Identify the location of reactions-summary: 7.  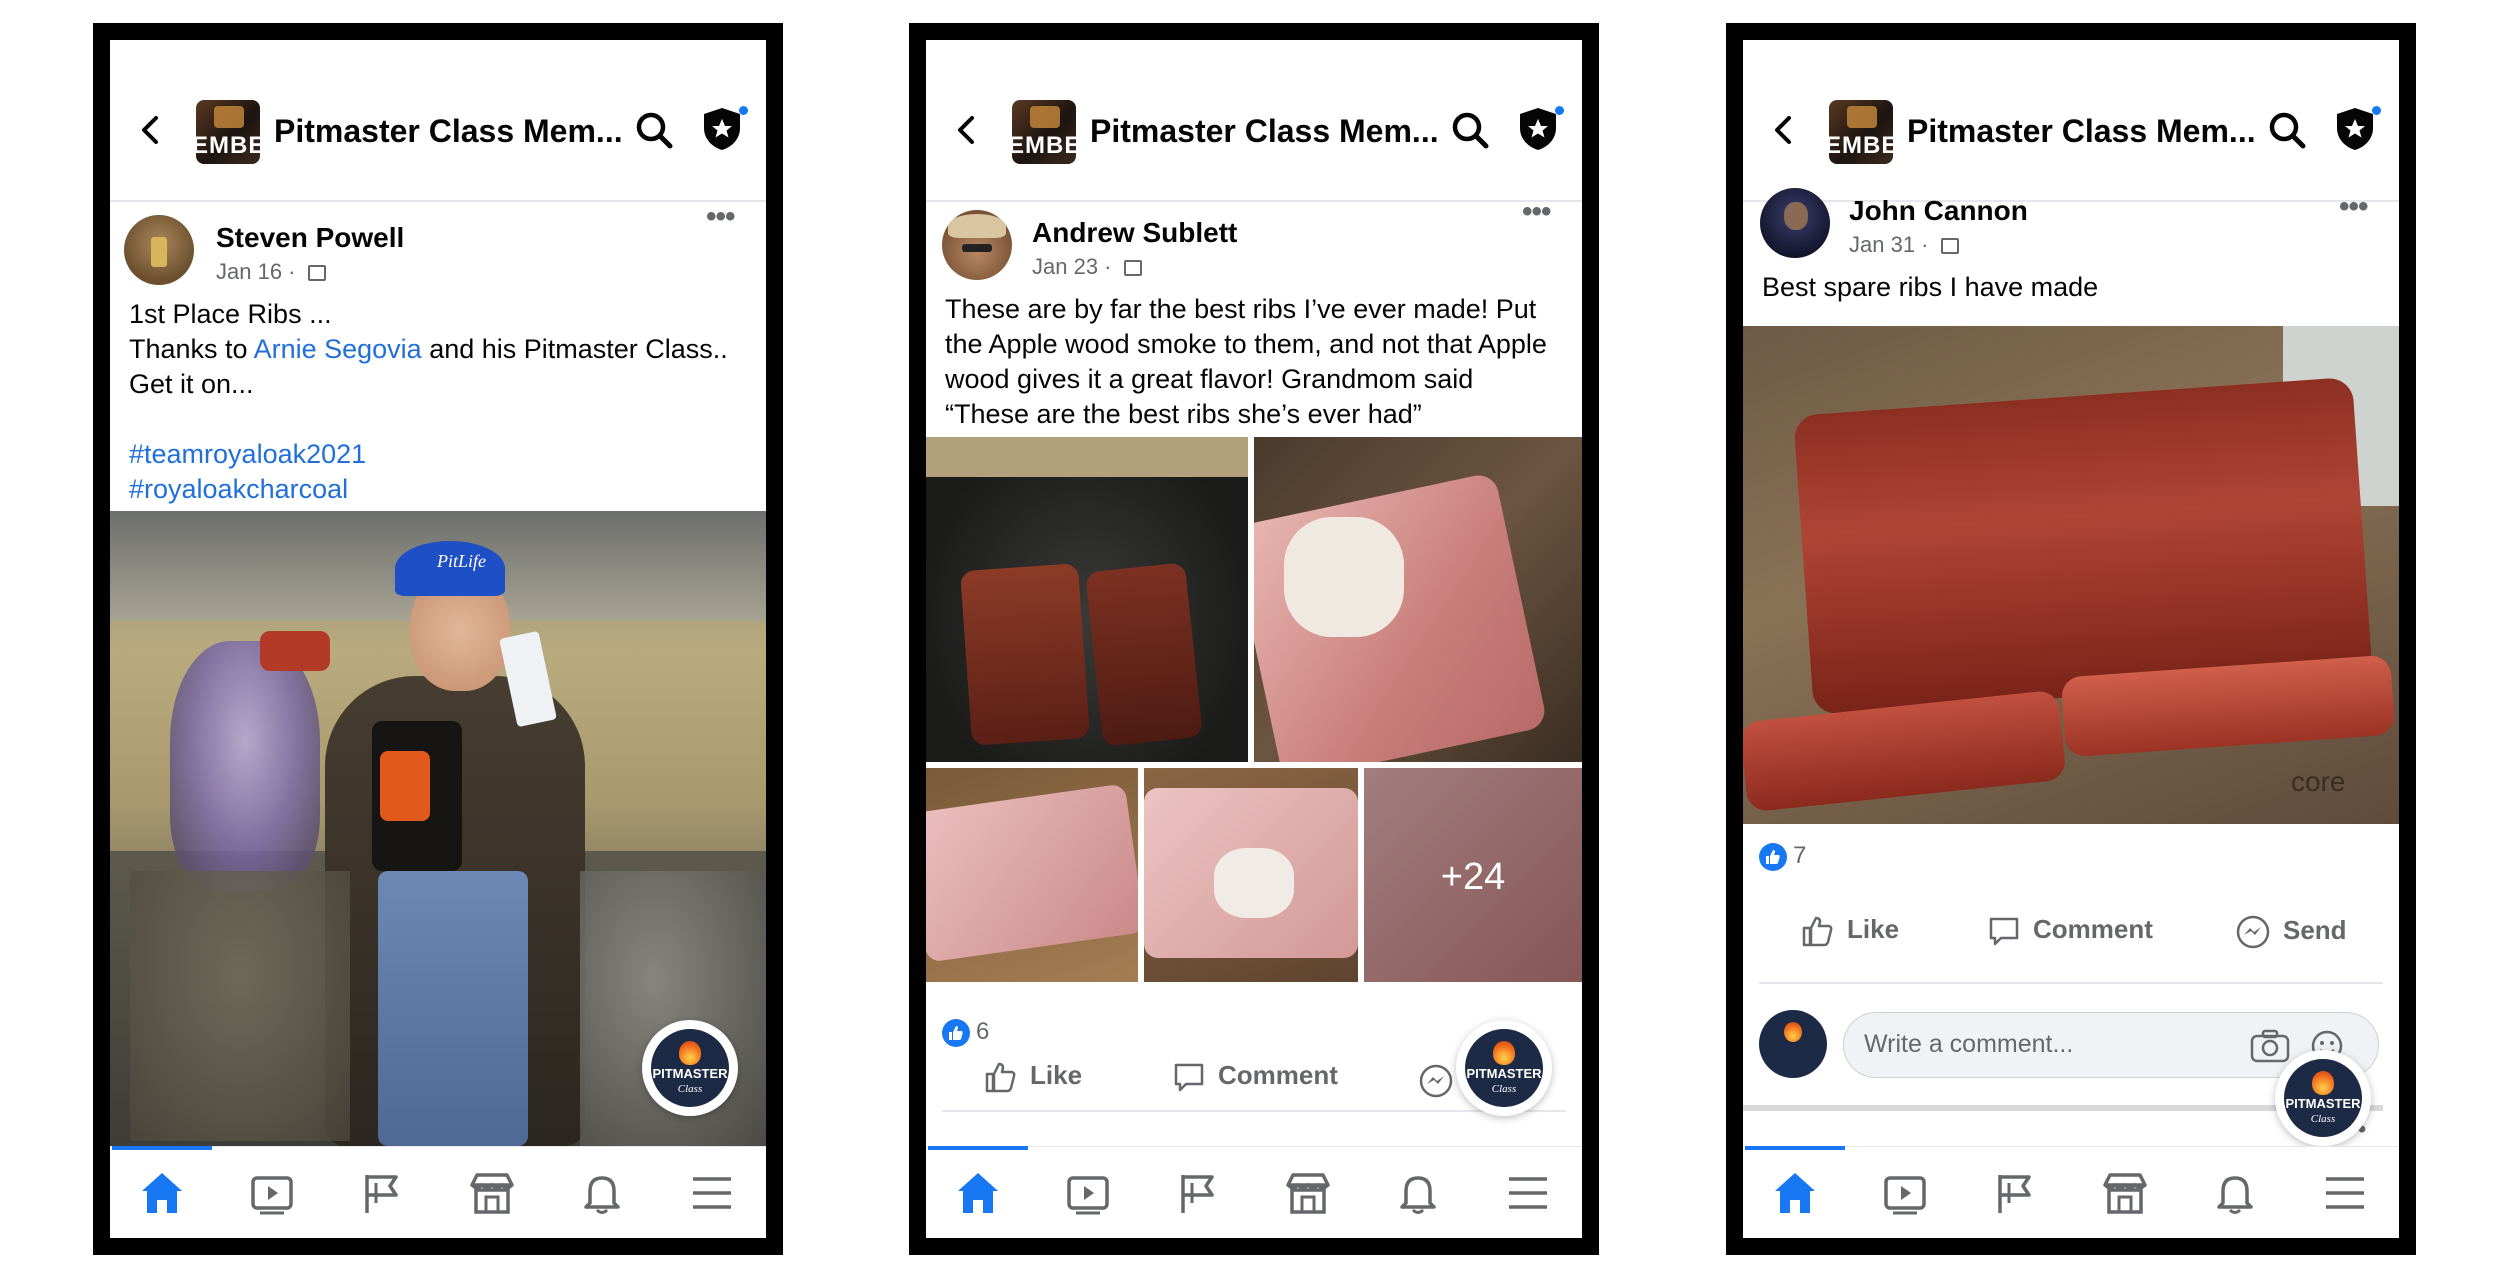
(1782, 856).